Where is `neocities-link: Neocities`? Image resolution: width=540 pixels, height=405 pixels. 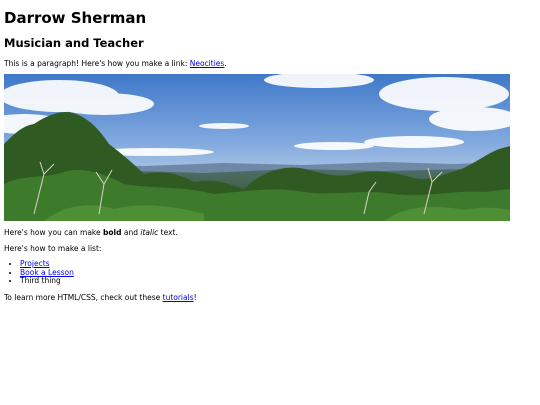
neocities-link: Neocities is located at coordinates (207, 63).